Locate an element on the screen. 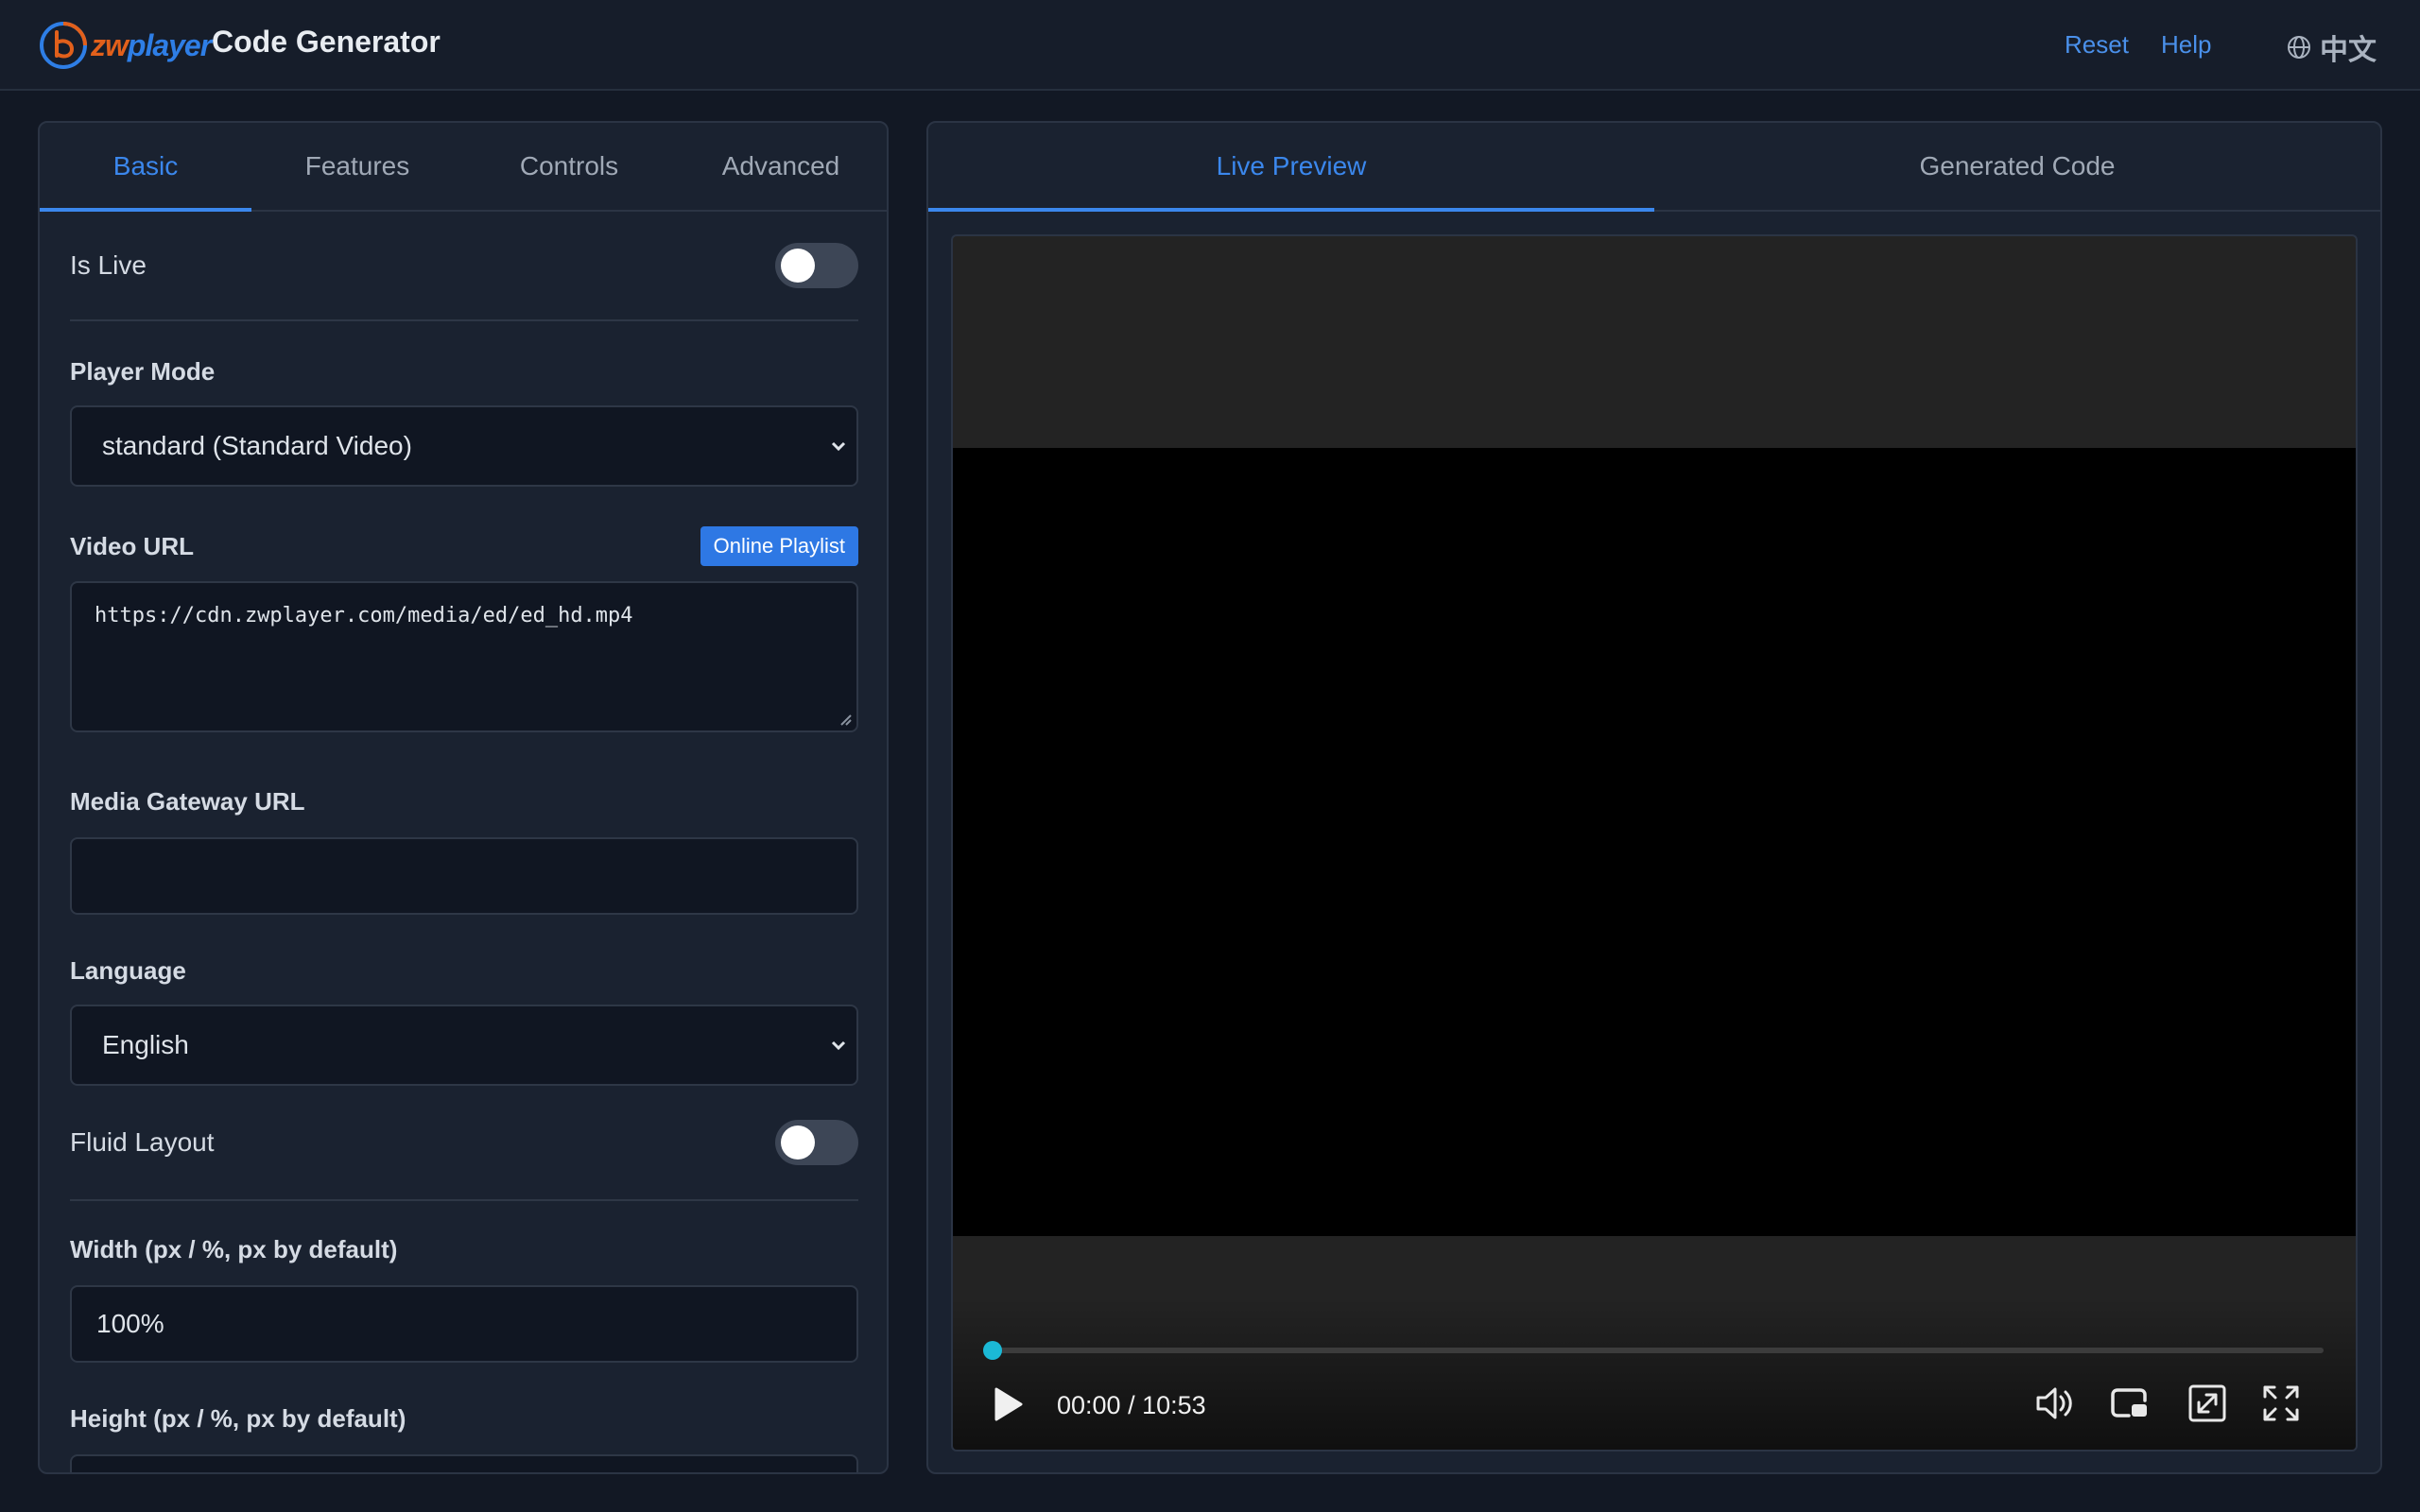 The height and width of the screenshot is (1512, 2420). player-mode-group: Player Mode standard (Standard Video) is located at coordinates (464, 422).